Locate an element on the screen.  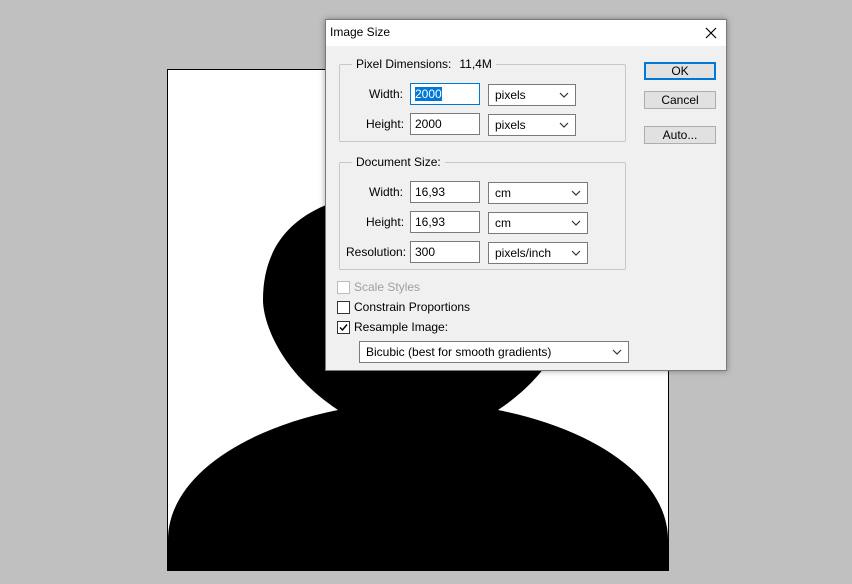
doc-height-unit-value: cm is located at coordinates (503, 223).